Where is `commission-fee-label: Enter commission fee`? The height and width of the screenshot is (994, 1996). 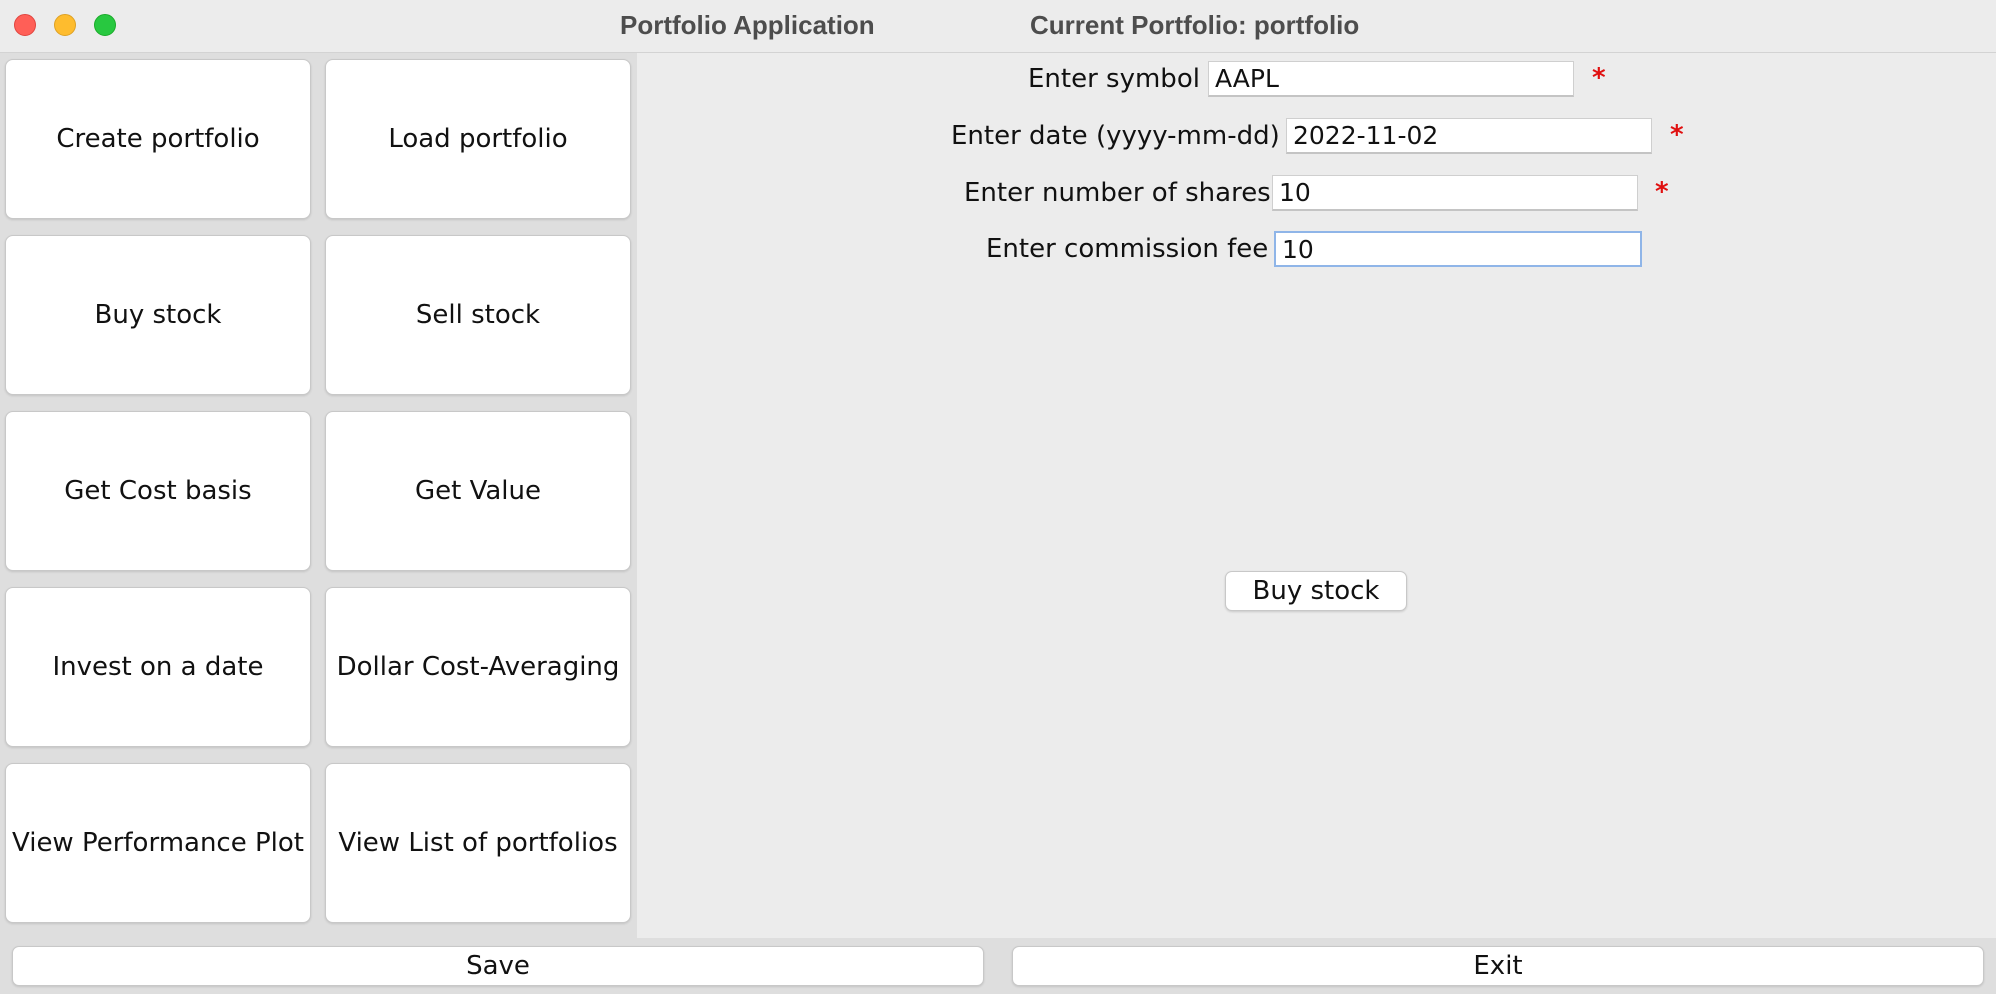
commission-fee-label: Enter commission fee is located at coordinates (1127, 249).